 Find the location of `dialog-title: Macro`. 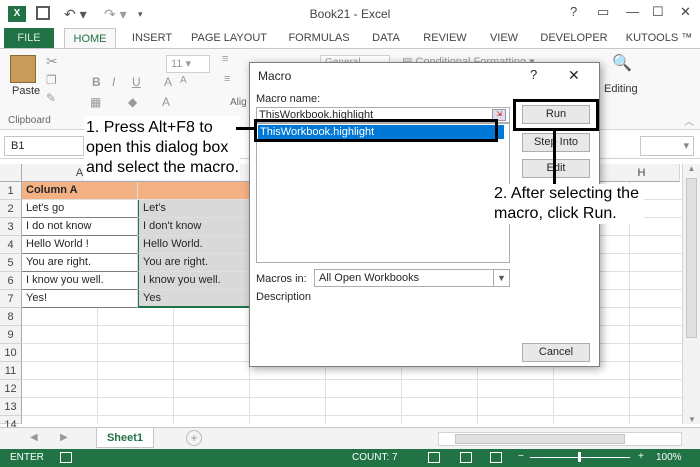

dialog-title: Macro is located at coordinates (275, 76).